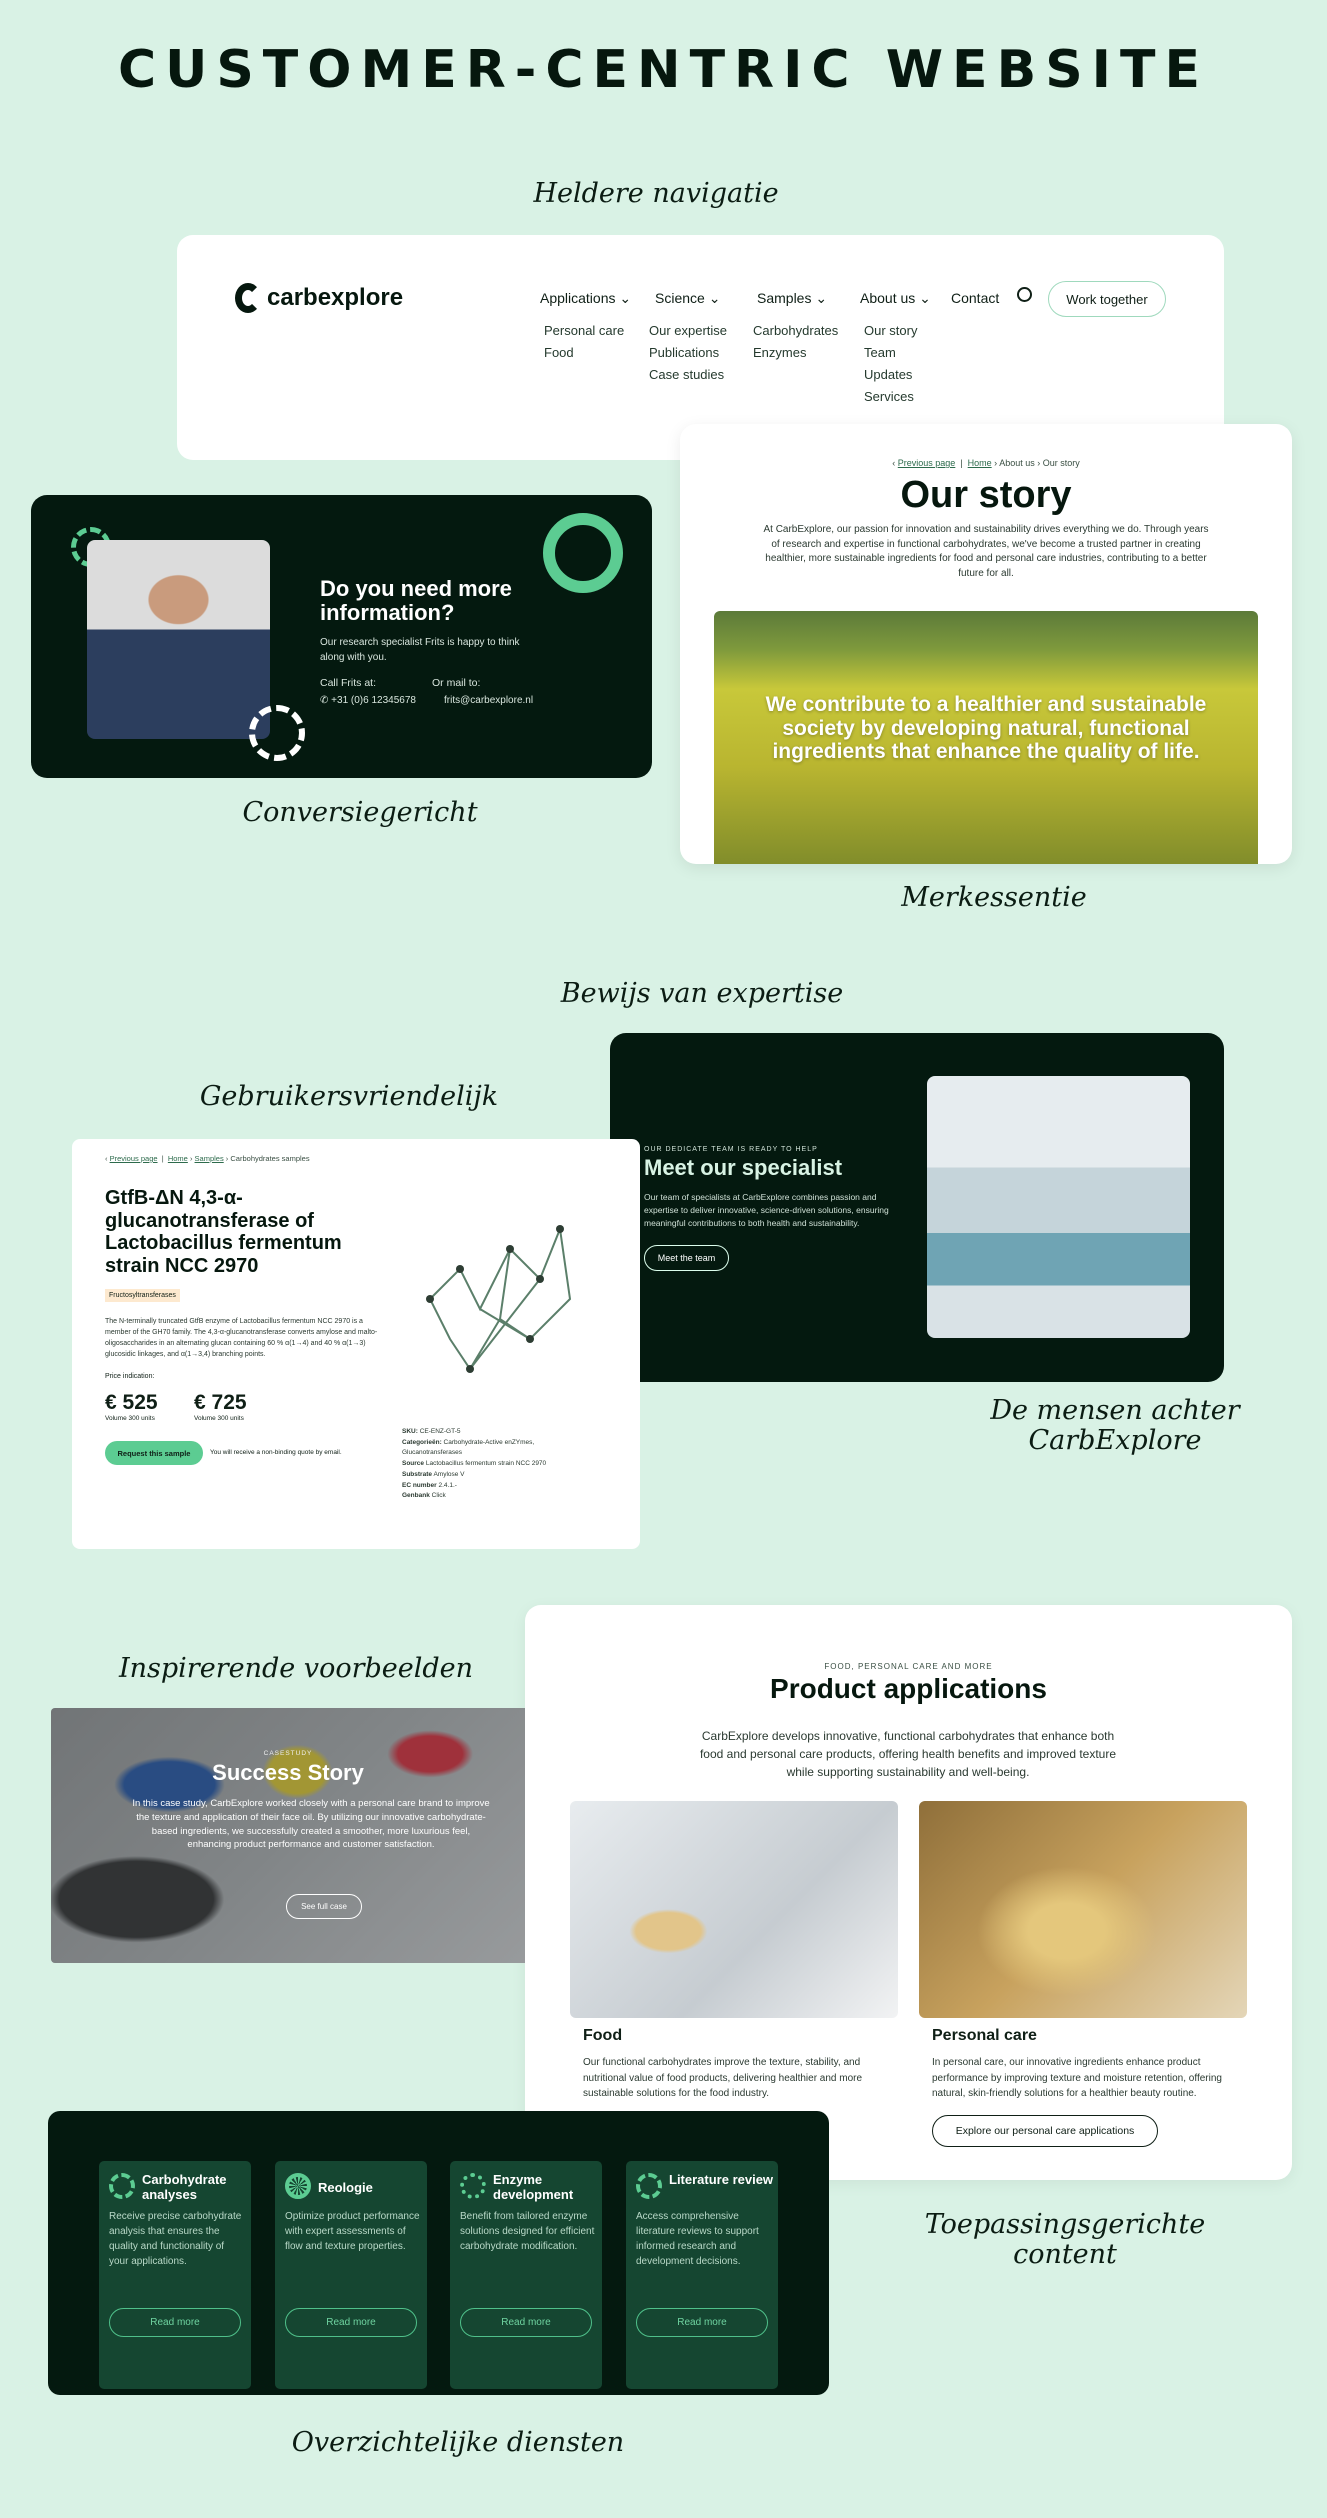 This screenshot has width=1327, height=2518. Describe the element at coordinates (603, 2035) in the screenshot. I see `food-title: Food` at that location.